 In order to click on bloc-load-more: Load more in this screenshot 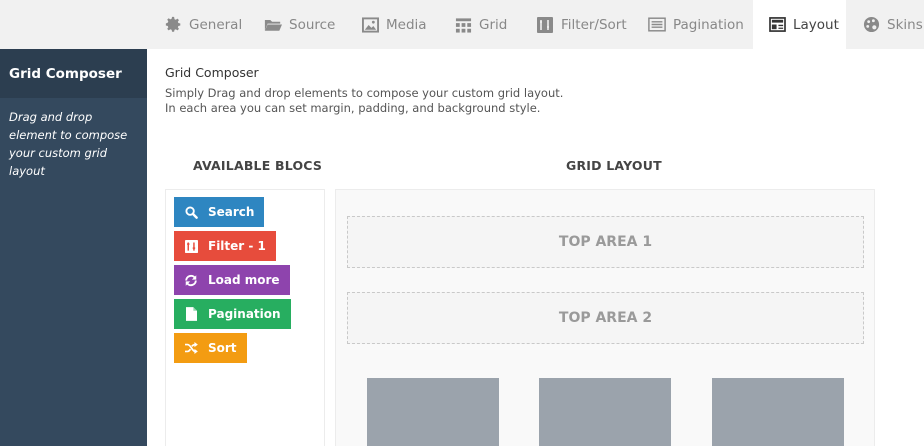, I will do `click(232, 280)`.